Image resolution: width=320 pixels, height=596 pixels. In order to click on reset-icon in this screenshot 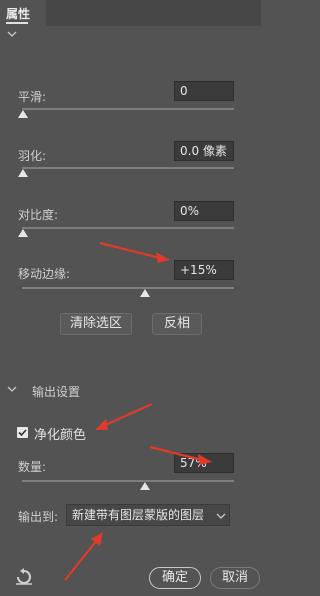, I will do `click(24, 577)`.